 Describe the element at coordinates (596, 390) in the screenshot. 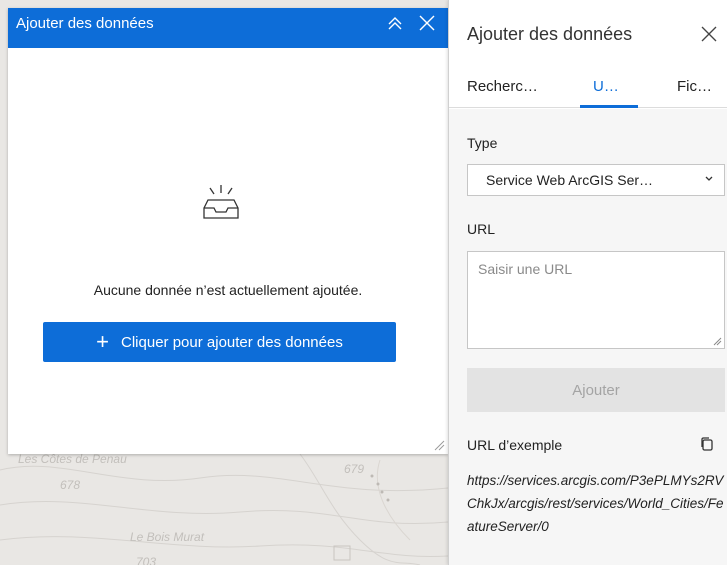

I see `ajouter-button: Ajouter` at that location.